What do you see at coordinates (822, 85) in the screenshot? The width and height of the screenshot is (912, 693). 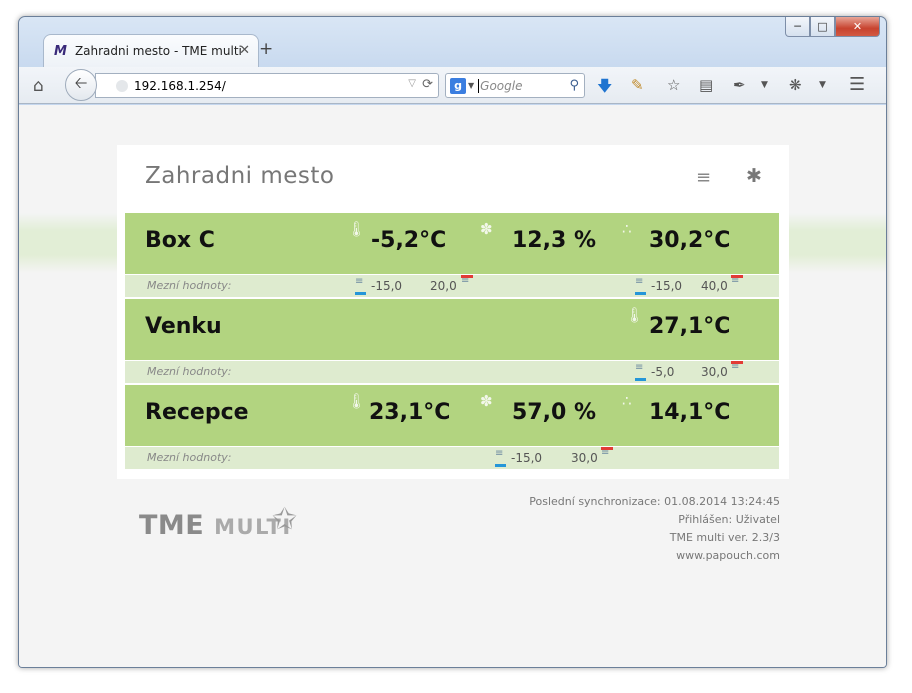 I see `bug-dropdown-icon: ▼` at bounding box center [822, 85].